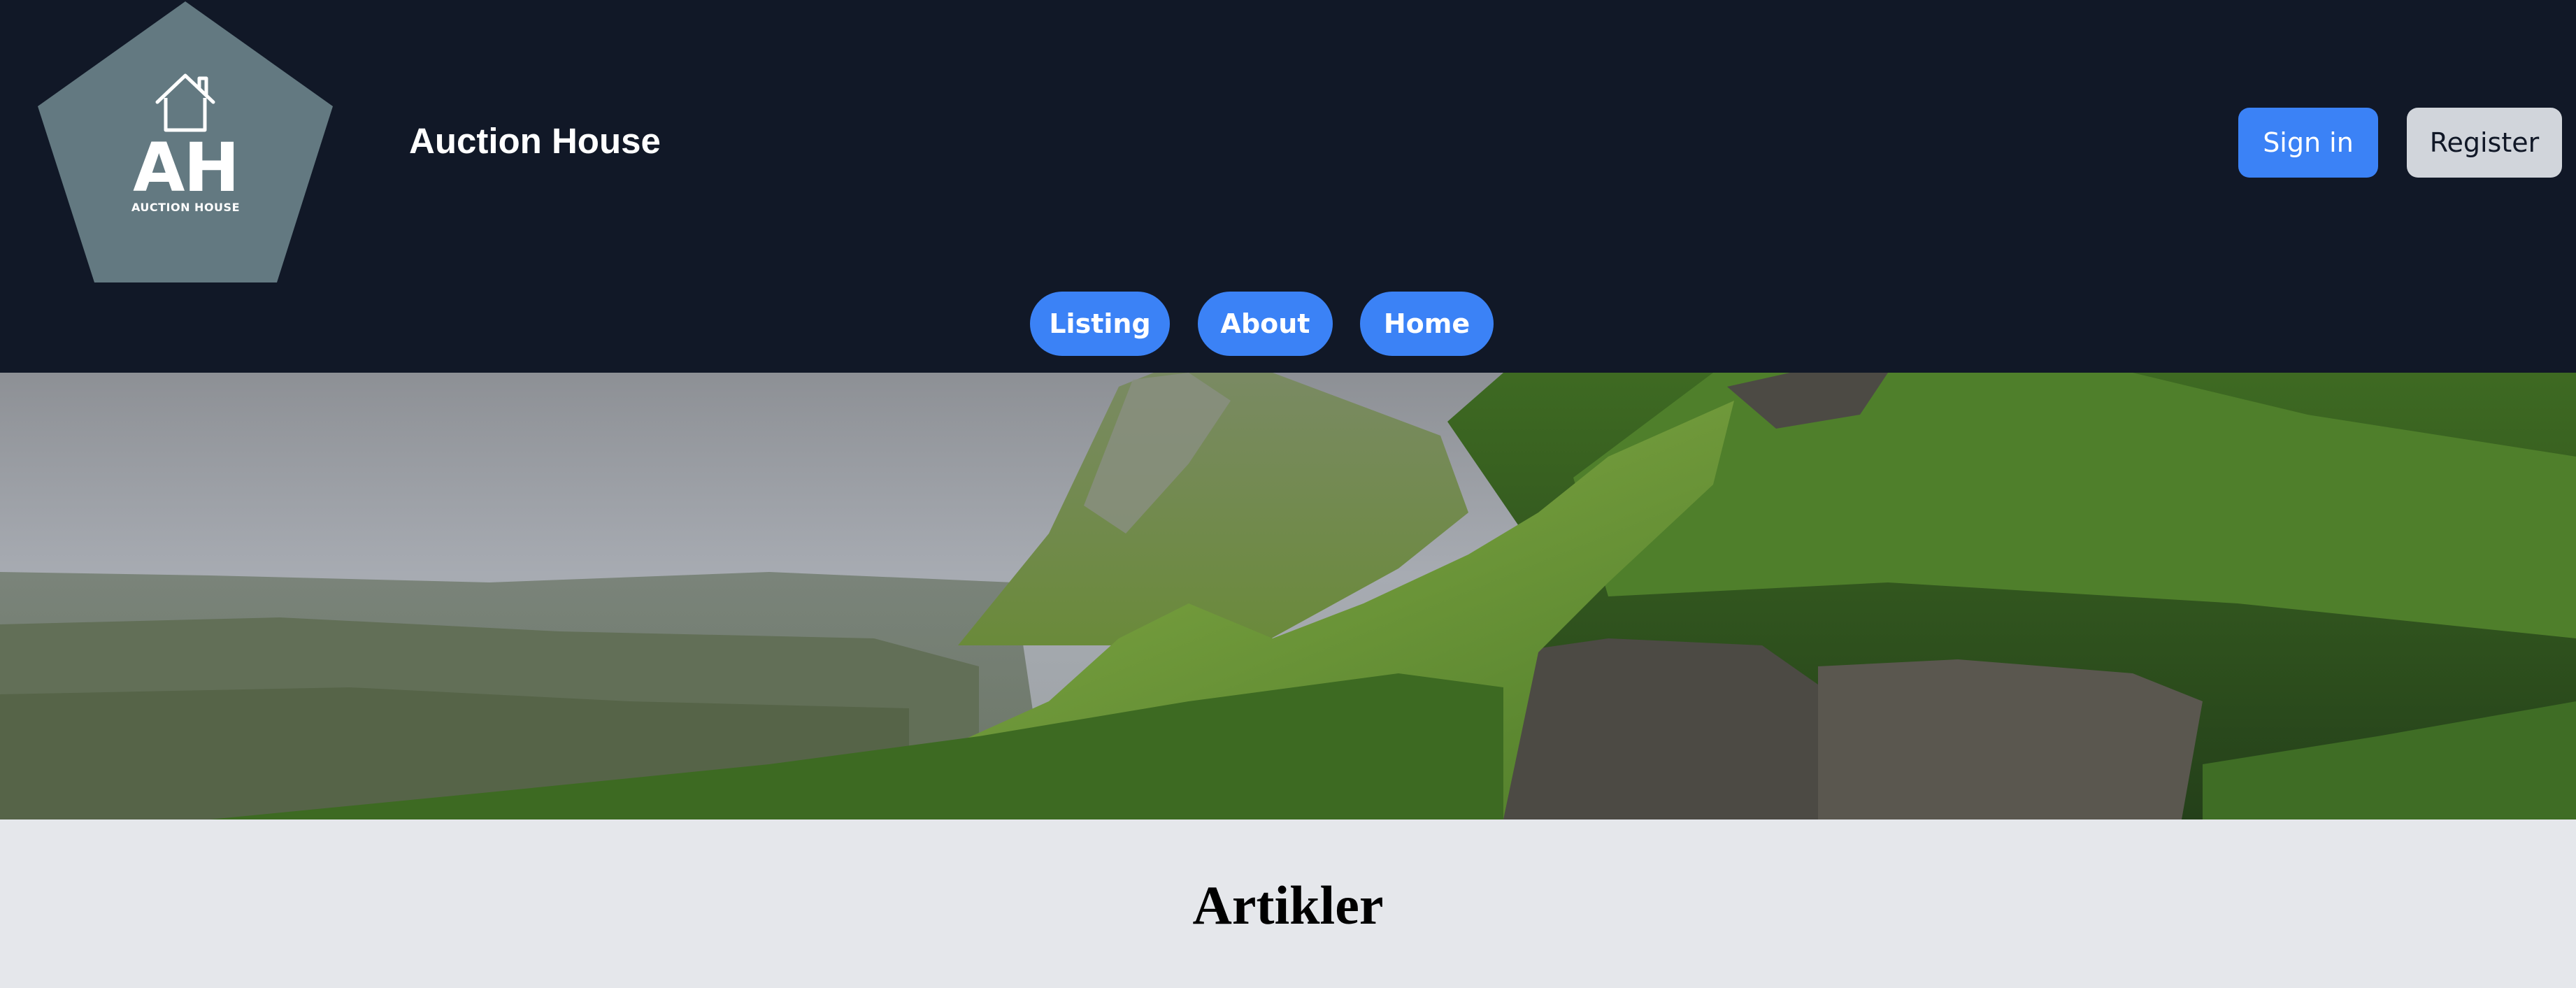 This screenshot has width=2576, height=988. Describe the element at coordinates (1100, 324) in the screenshot. I see `nav-listing-button: Listing` at that location.